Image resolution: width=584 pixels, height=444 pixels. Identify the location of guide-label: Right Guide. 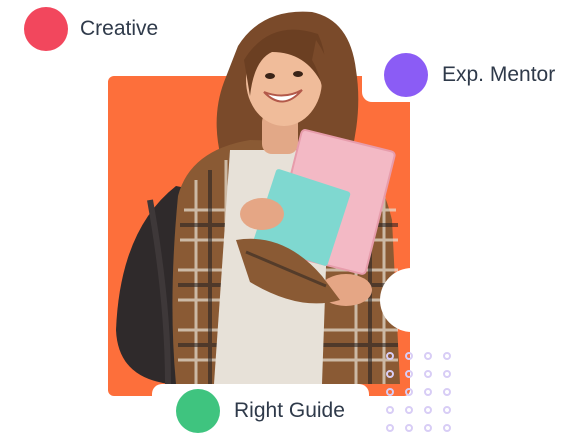
(289, 410).